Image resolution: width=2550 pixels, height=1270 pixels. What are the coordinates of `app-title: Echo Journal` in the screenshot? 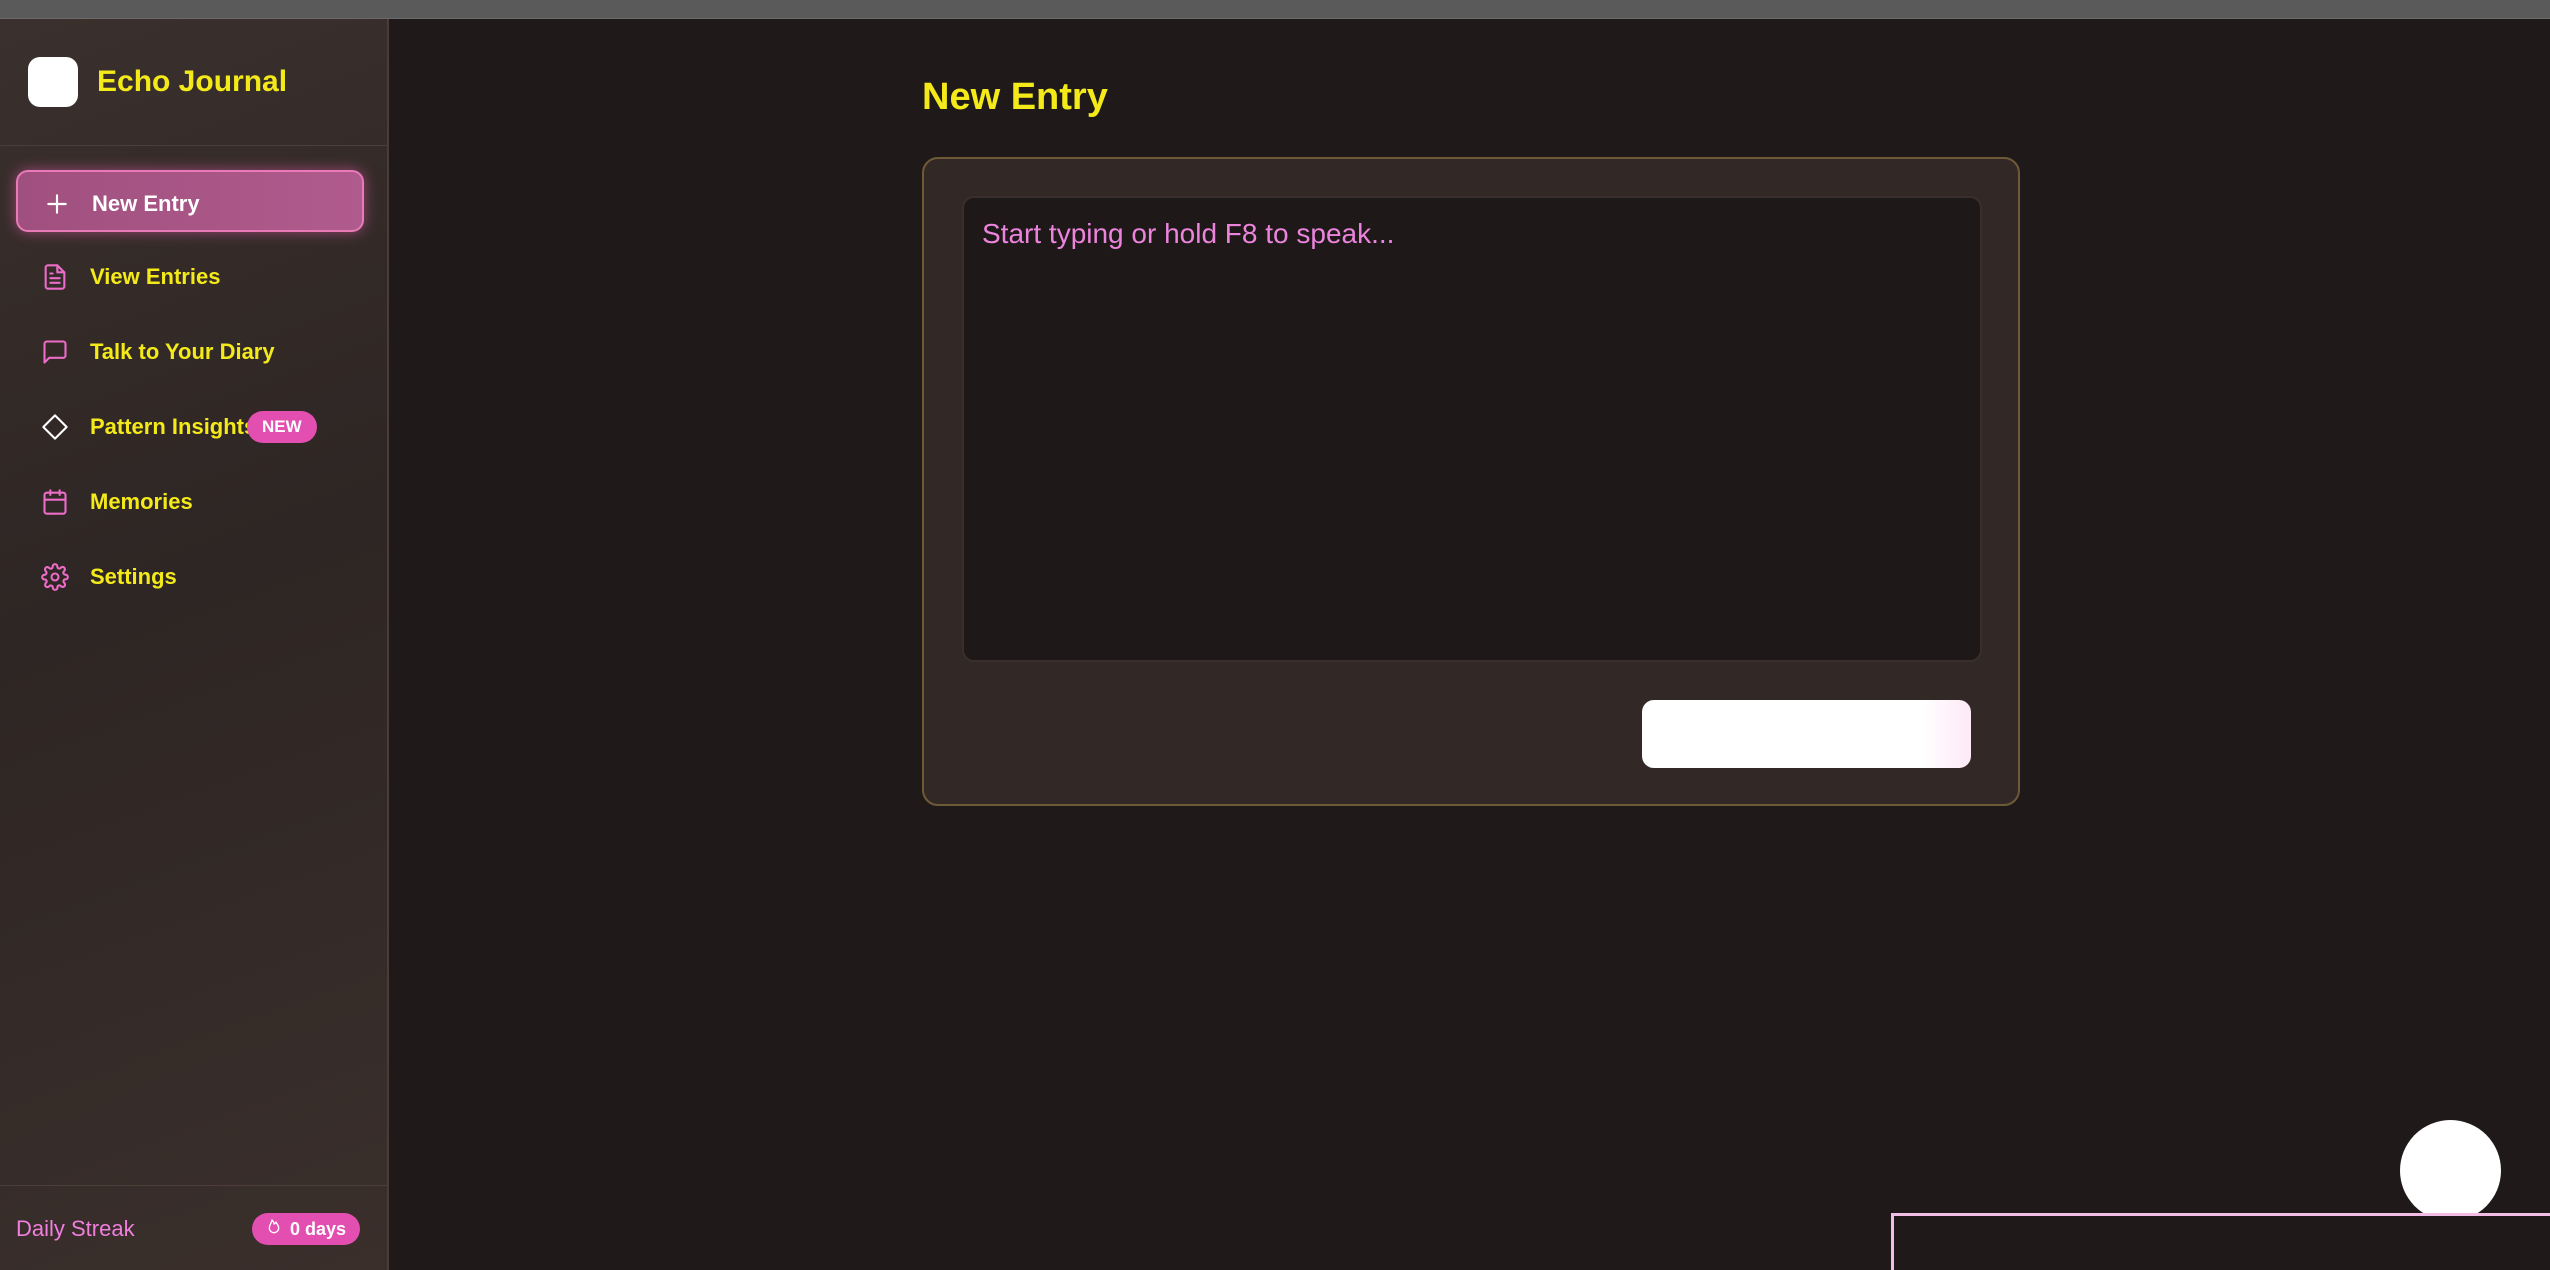 It's located at (192, 81).